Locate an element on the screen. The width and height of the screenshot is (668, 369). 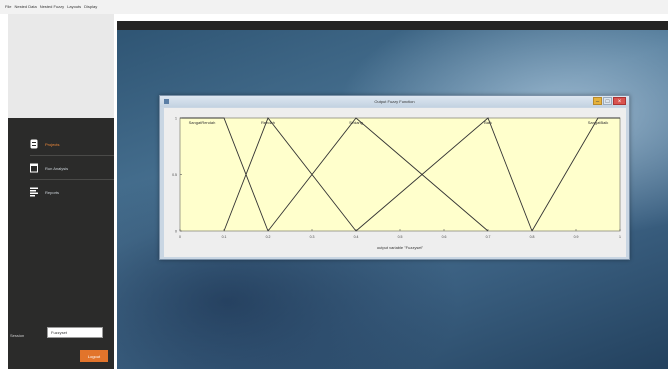
menu-nested-data: Nested Data is located at coordinates (25, 6).